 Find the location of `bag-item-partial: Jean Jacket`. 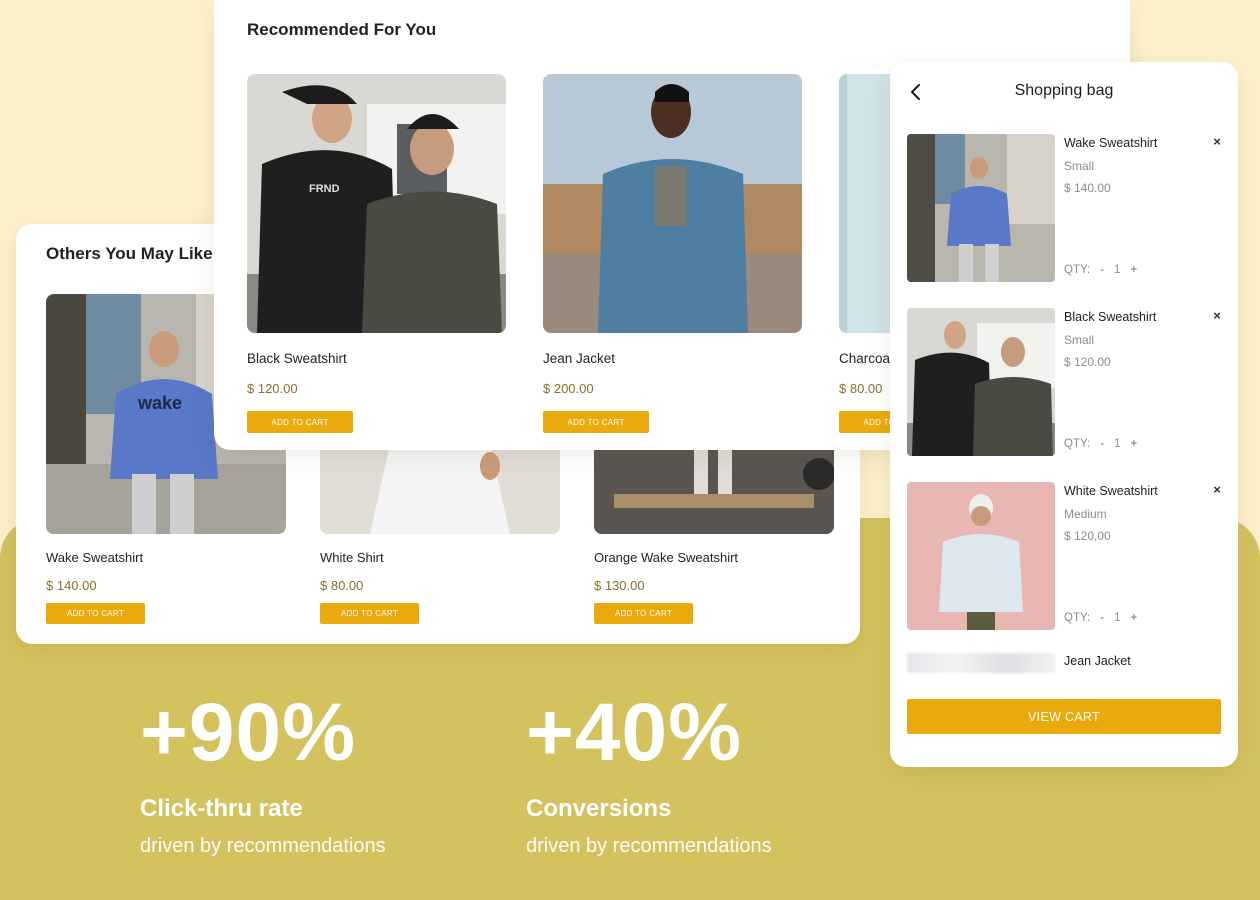

bag-item-partial: Jean Jacket is located at coordinates (1066, 663).